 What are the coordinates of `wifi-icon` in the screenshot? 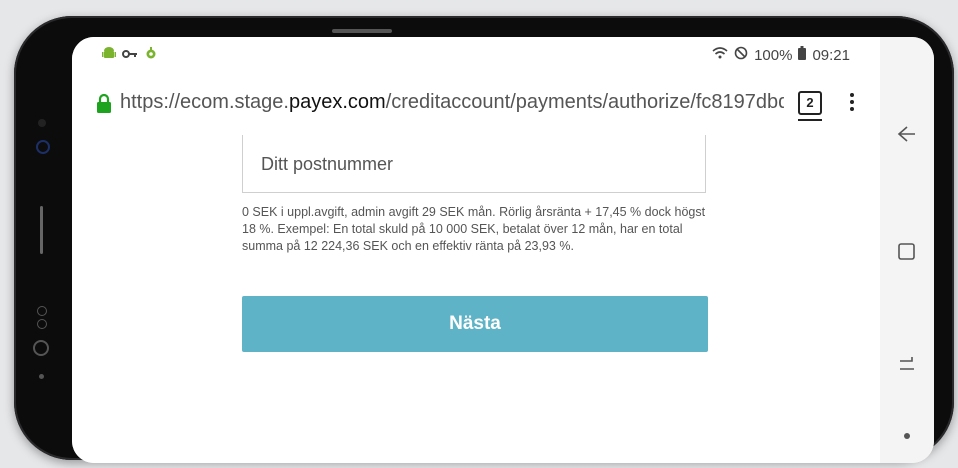 It's located at (720, 55).